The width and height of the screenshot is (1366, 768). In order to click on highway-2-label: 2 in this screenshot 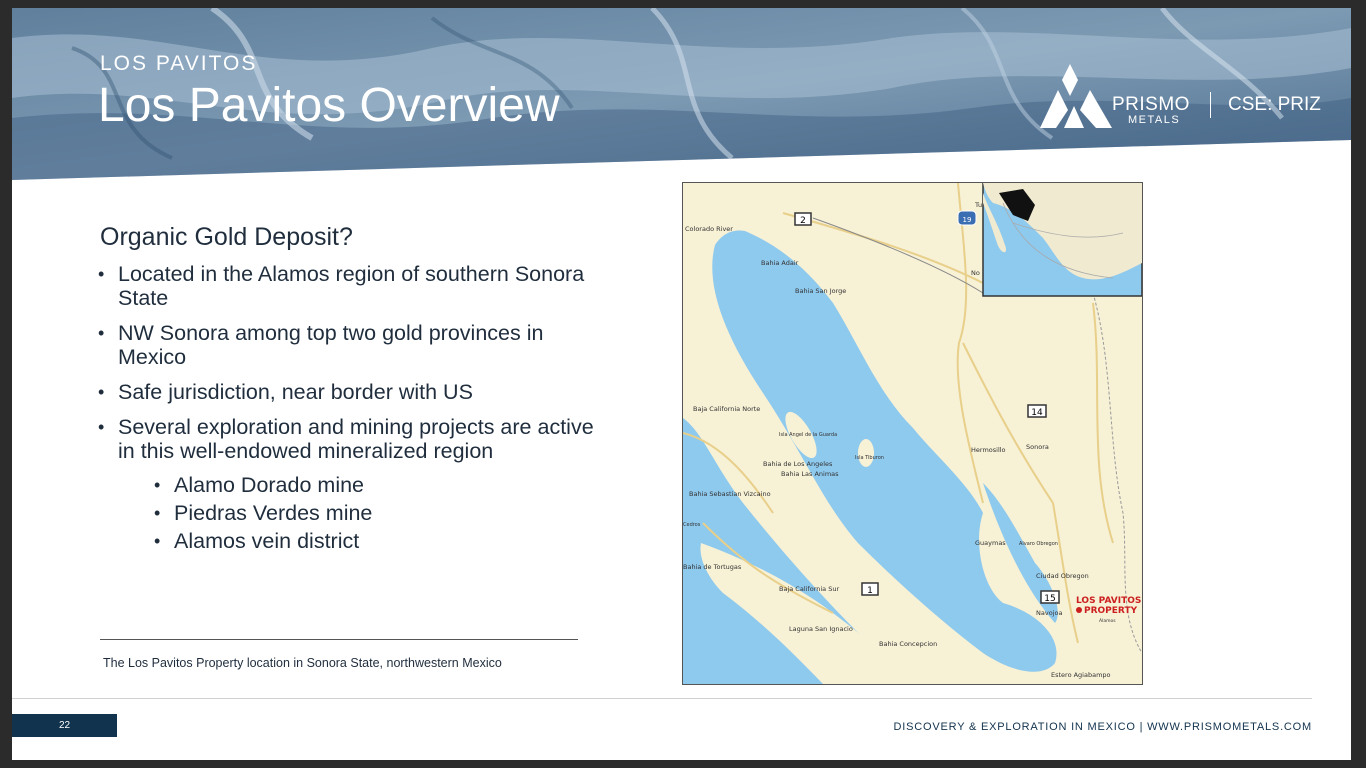, I will do `click(803, 221)`.